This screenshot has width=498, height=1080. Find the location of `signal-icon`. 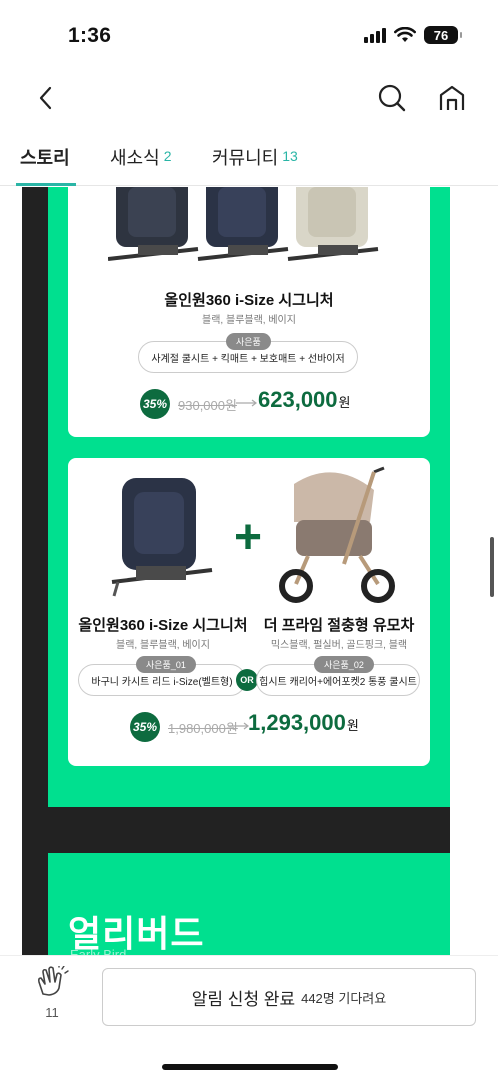

signal-icon is located at coordinates (375, 35).